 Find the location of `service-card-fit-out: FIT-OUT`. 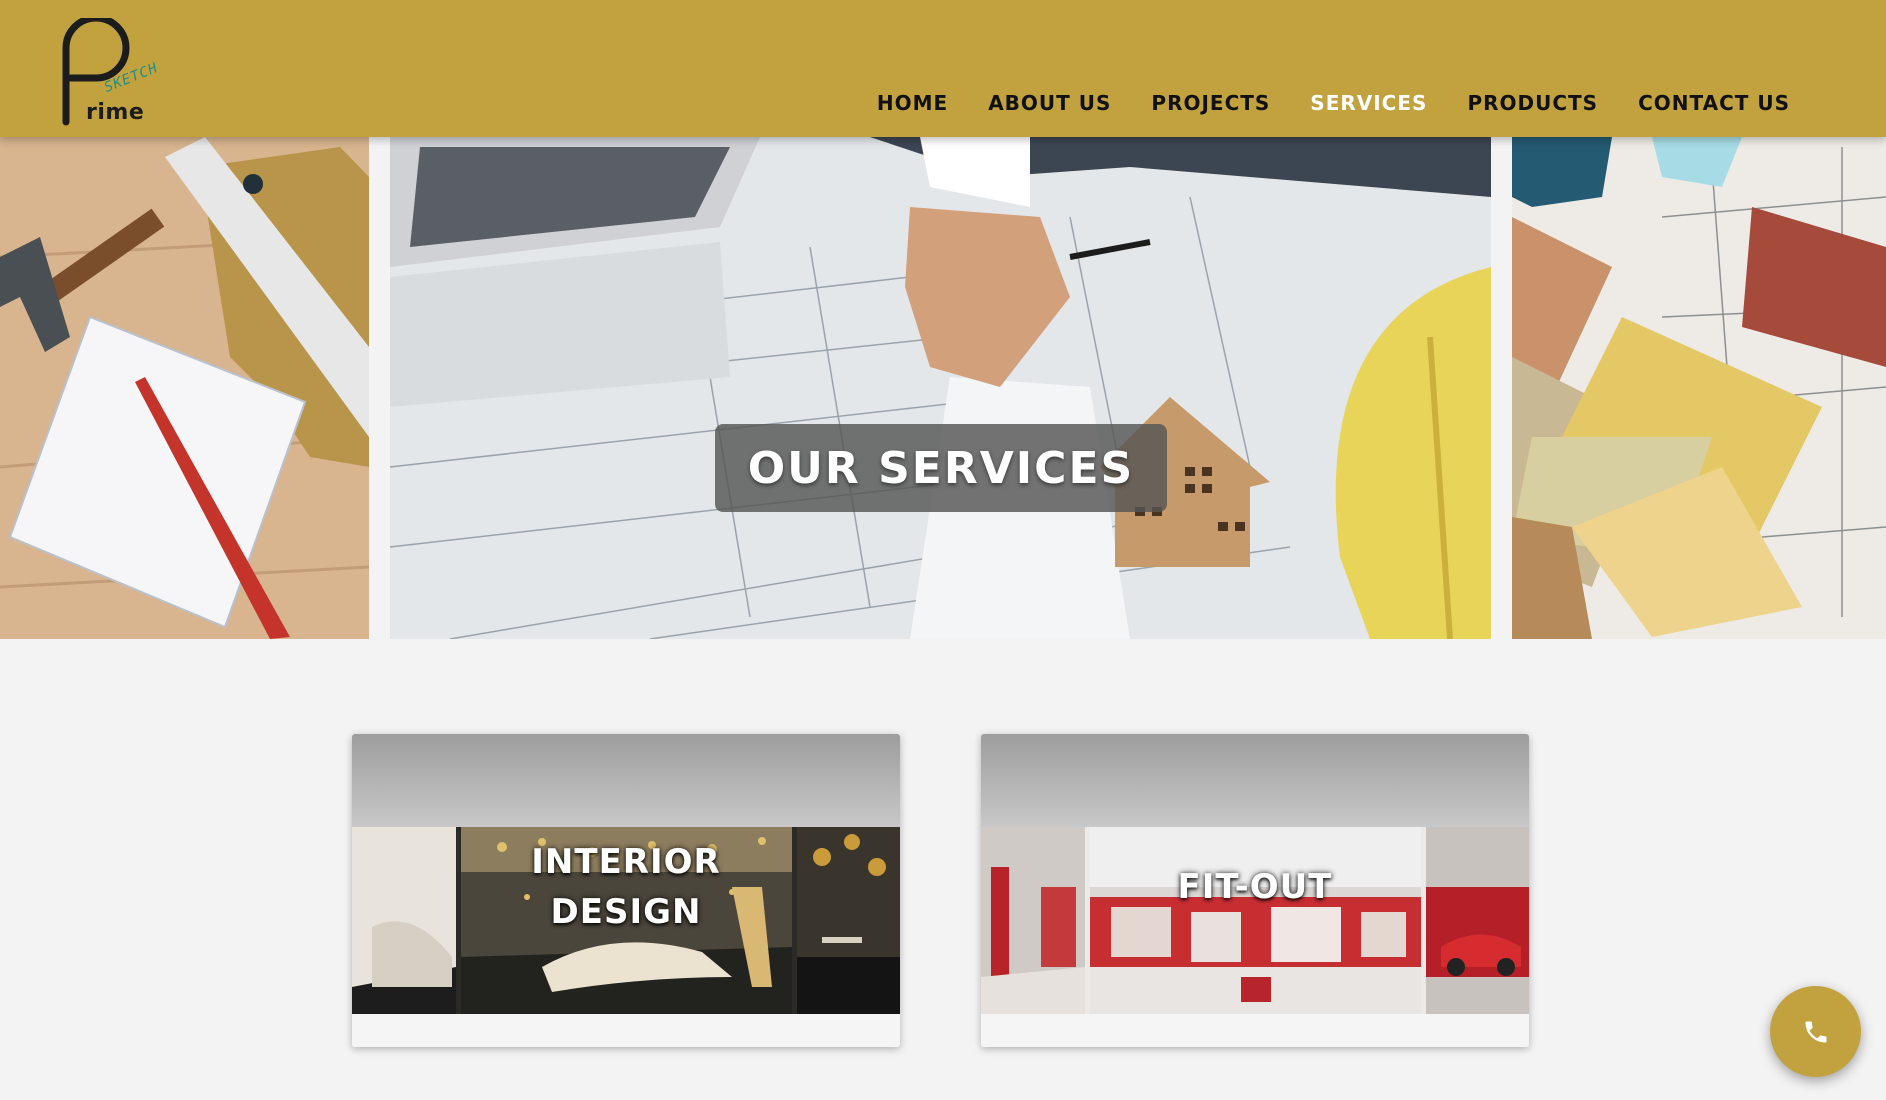

service-card-fit-out: FIT-OUT is located at coordinates (1255, 890).